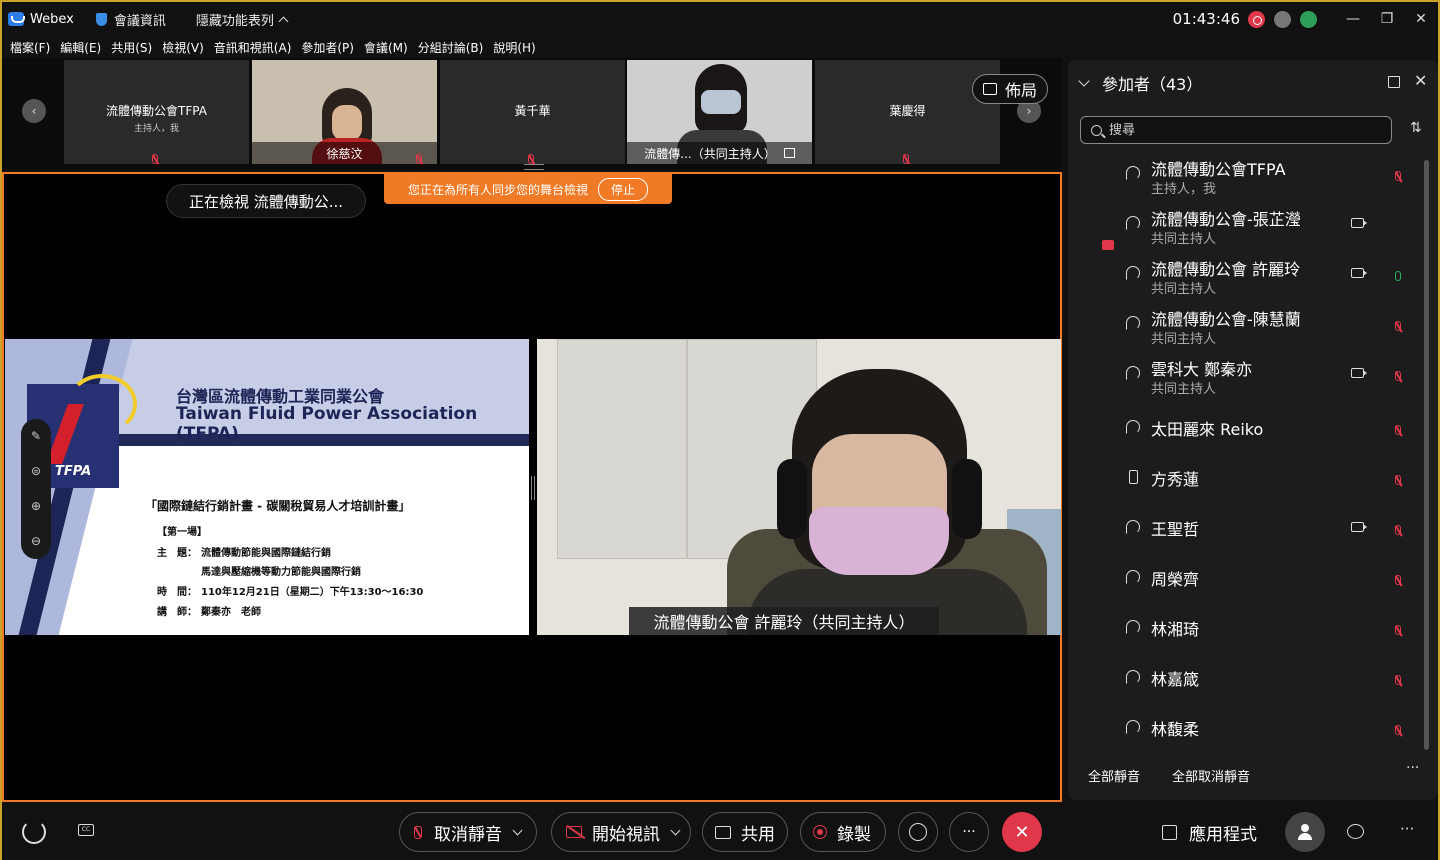  What do you see at coordinates (1256, 19) in the screenshot?
I see `recording-status-icon` at bounding box center [1256, 19].